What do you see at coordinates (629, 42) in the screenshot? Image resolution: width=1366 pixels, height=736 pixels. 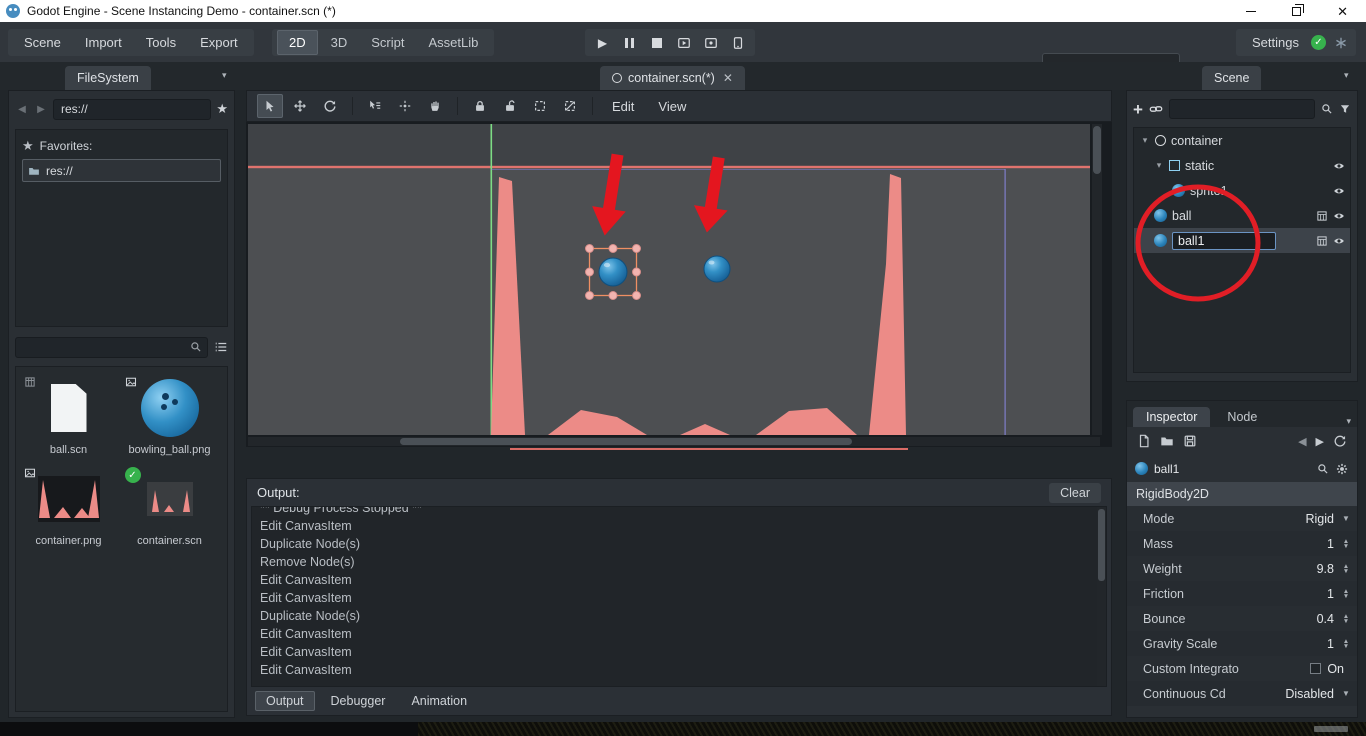 I see `pause-icon` at bounding box center [629, 42].